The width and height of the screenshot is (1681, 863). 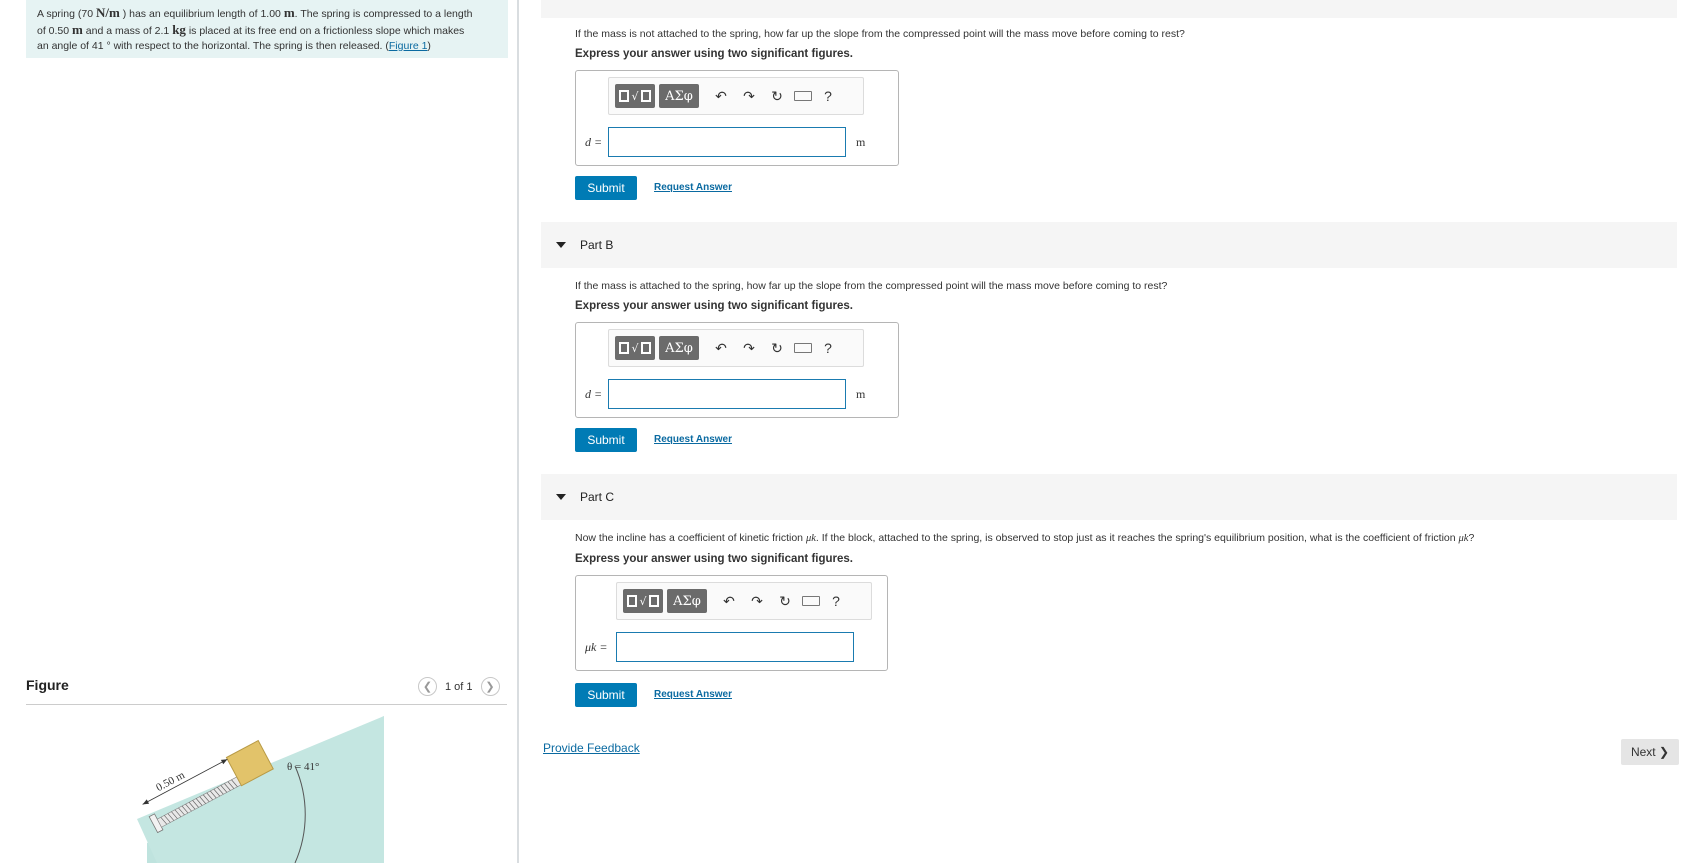 I want to click on length-label: 0.50 m, so click(x=170, y=781).